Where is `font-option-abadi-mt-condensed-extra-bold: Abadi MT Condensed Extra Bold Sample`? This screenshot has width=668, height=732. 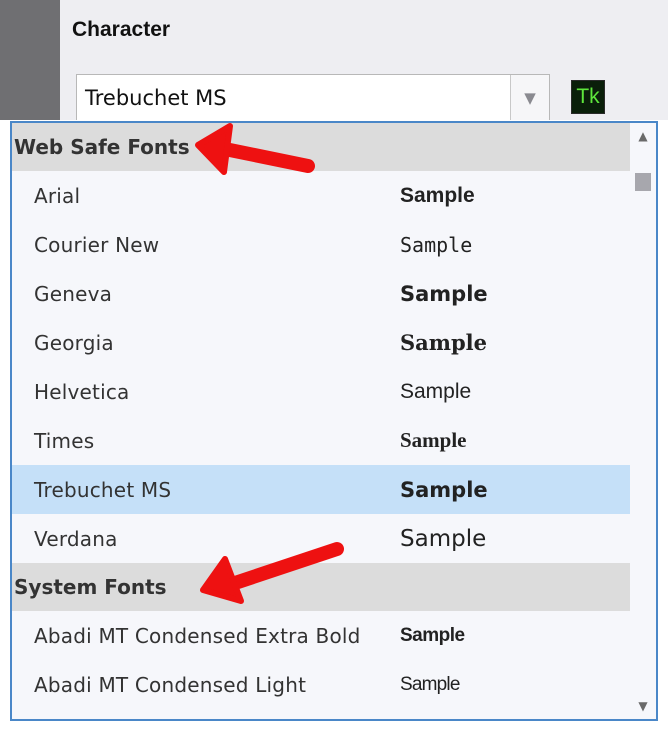
font-option-abadi-mt-condensed-extra-bold: Abadi MT Condensed Extra Bold Sample is located at coordinates (322, 635).